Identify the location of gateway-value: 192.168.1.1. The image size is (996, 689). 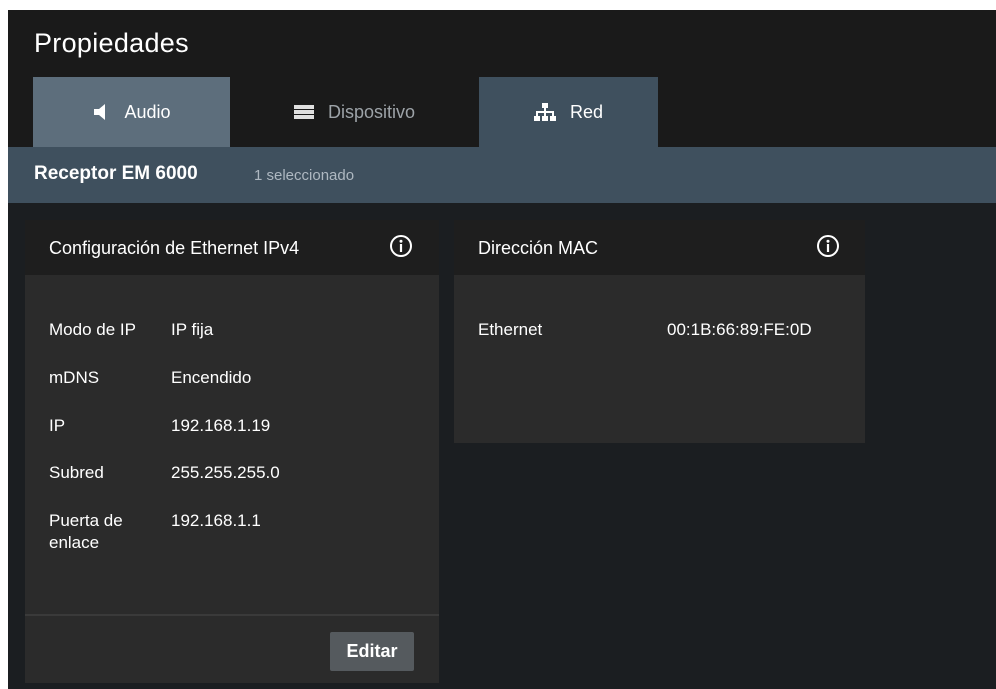
(216, 520).